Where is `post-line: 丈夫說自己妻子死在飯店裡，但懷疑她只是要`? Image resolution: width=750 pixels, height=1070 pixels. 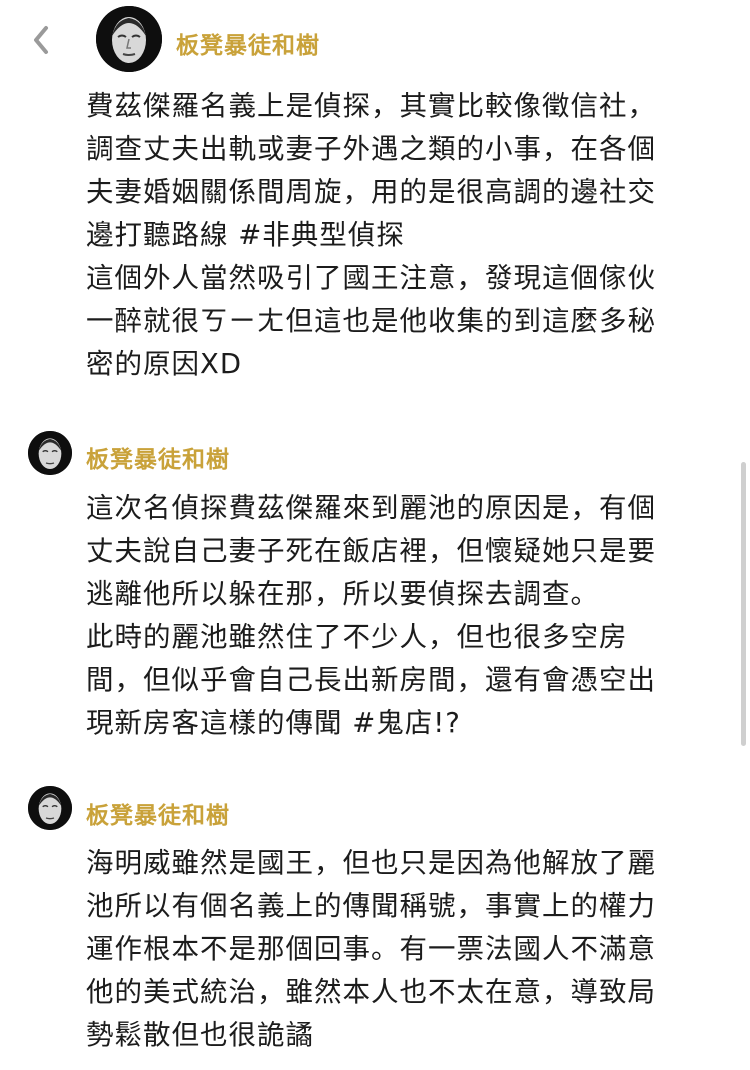
post-line: 丈夫說自己妻子死在飯店裡，但懷疑她只是要 is located at coordinates (371, 551).